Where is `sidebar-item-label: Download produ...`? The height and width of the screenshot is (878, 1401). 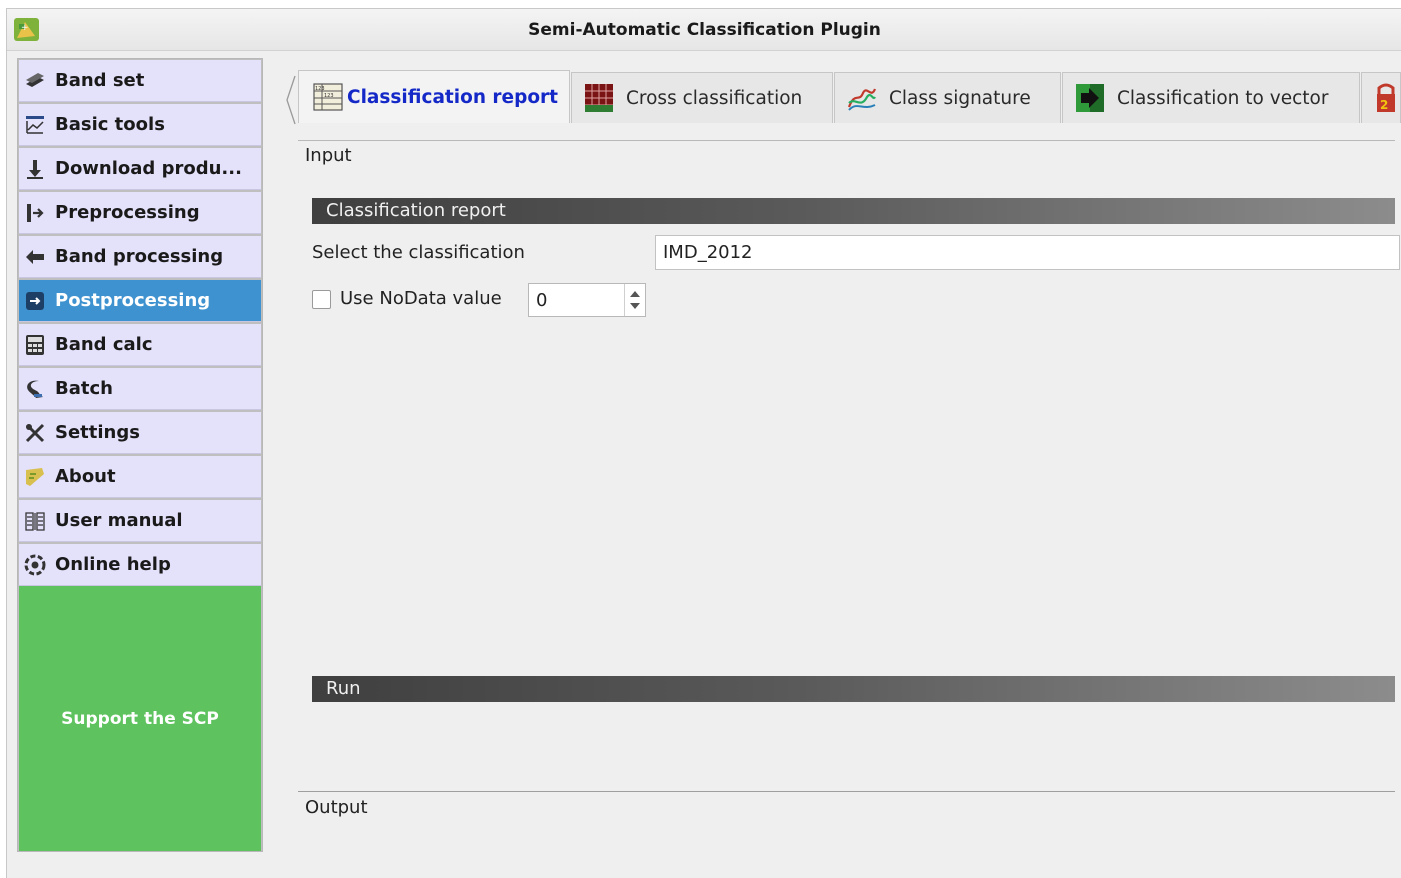 sidebar-item-label: Download produ... is located at coordinates (148, 168).